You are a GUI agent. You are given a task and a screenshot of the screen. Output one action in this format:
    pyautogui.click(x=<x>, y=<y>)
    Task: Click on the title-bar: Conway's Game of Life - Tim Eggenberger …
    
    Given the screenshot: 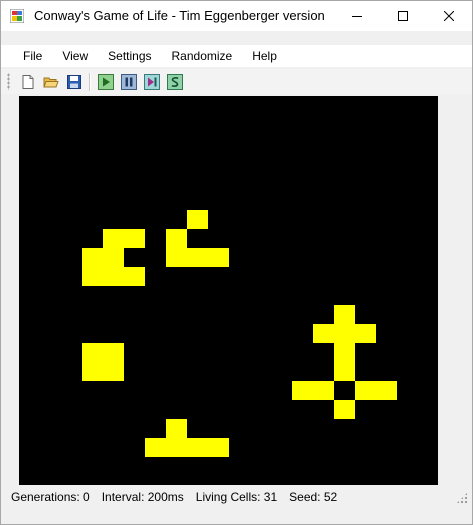 What is the action you would take?
    pyautogui.click(x=236, y=16)
    